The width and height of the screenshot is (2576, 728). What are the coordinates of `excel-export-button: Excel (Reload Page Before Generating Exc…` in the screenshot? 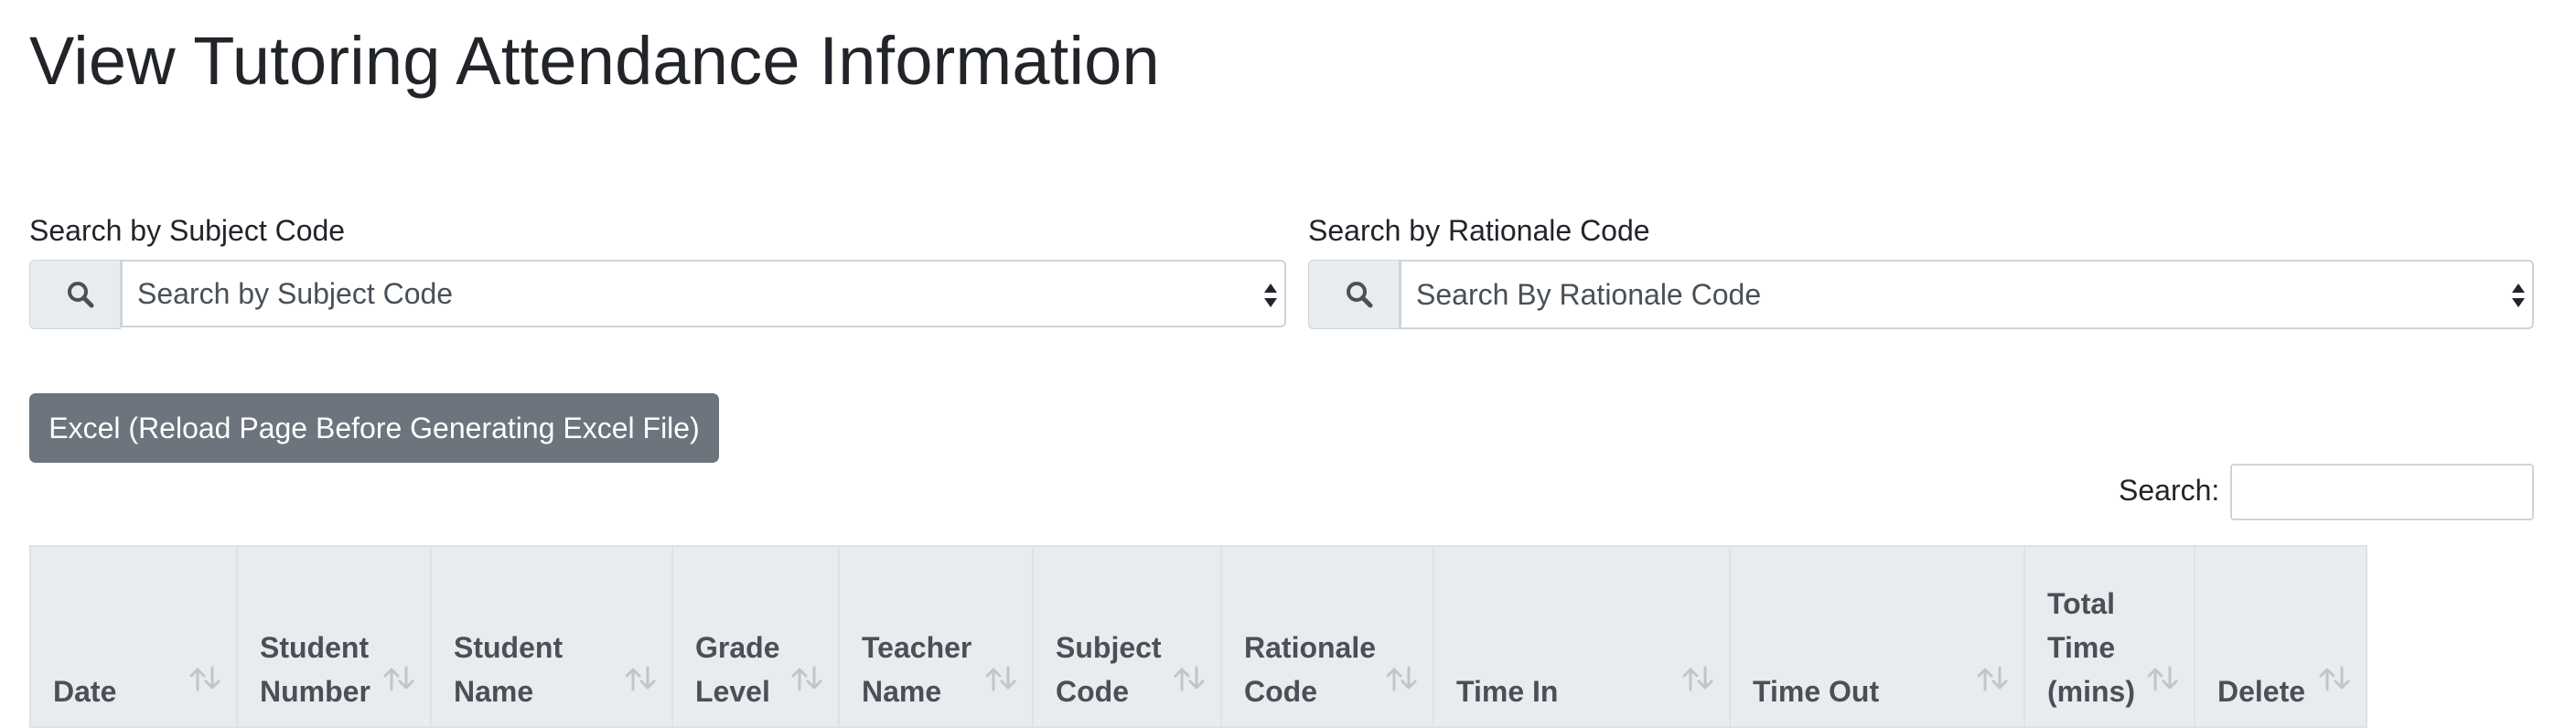 It's located at (374, 428).